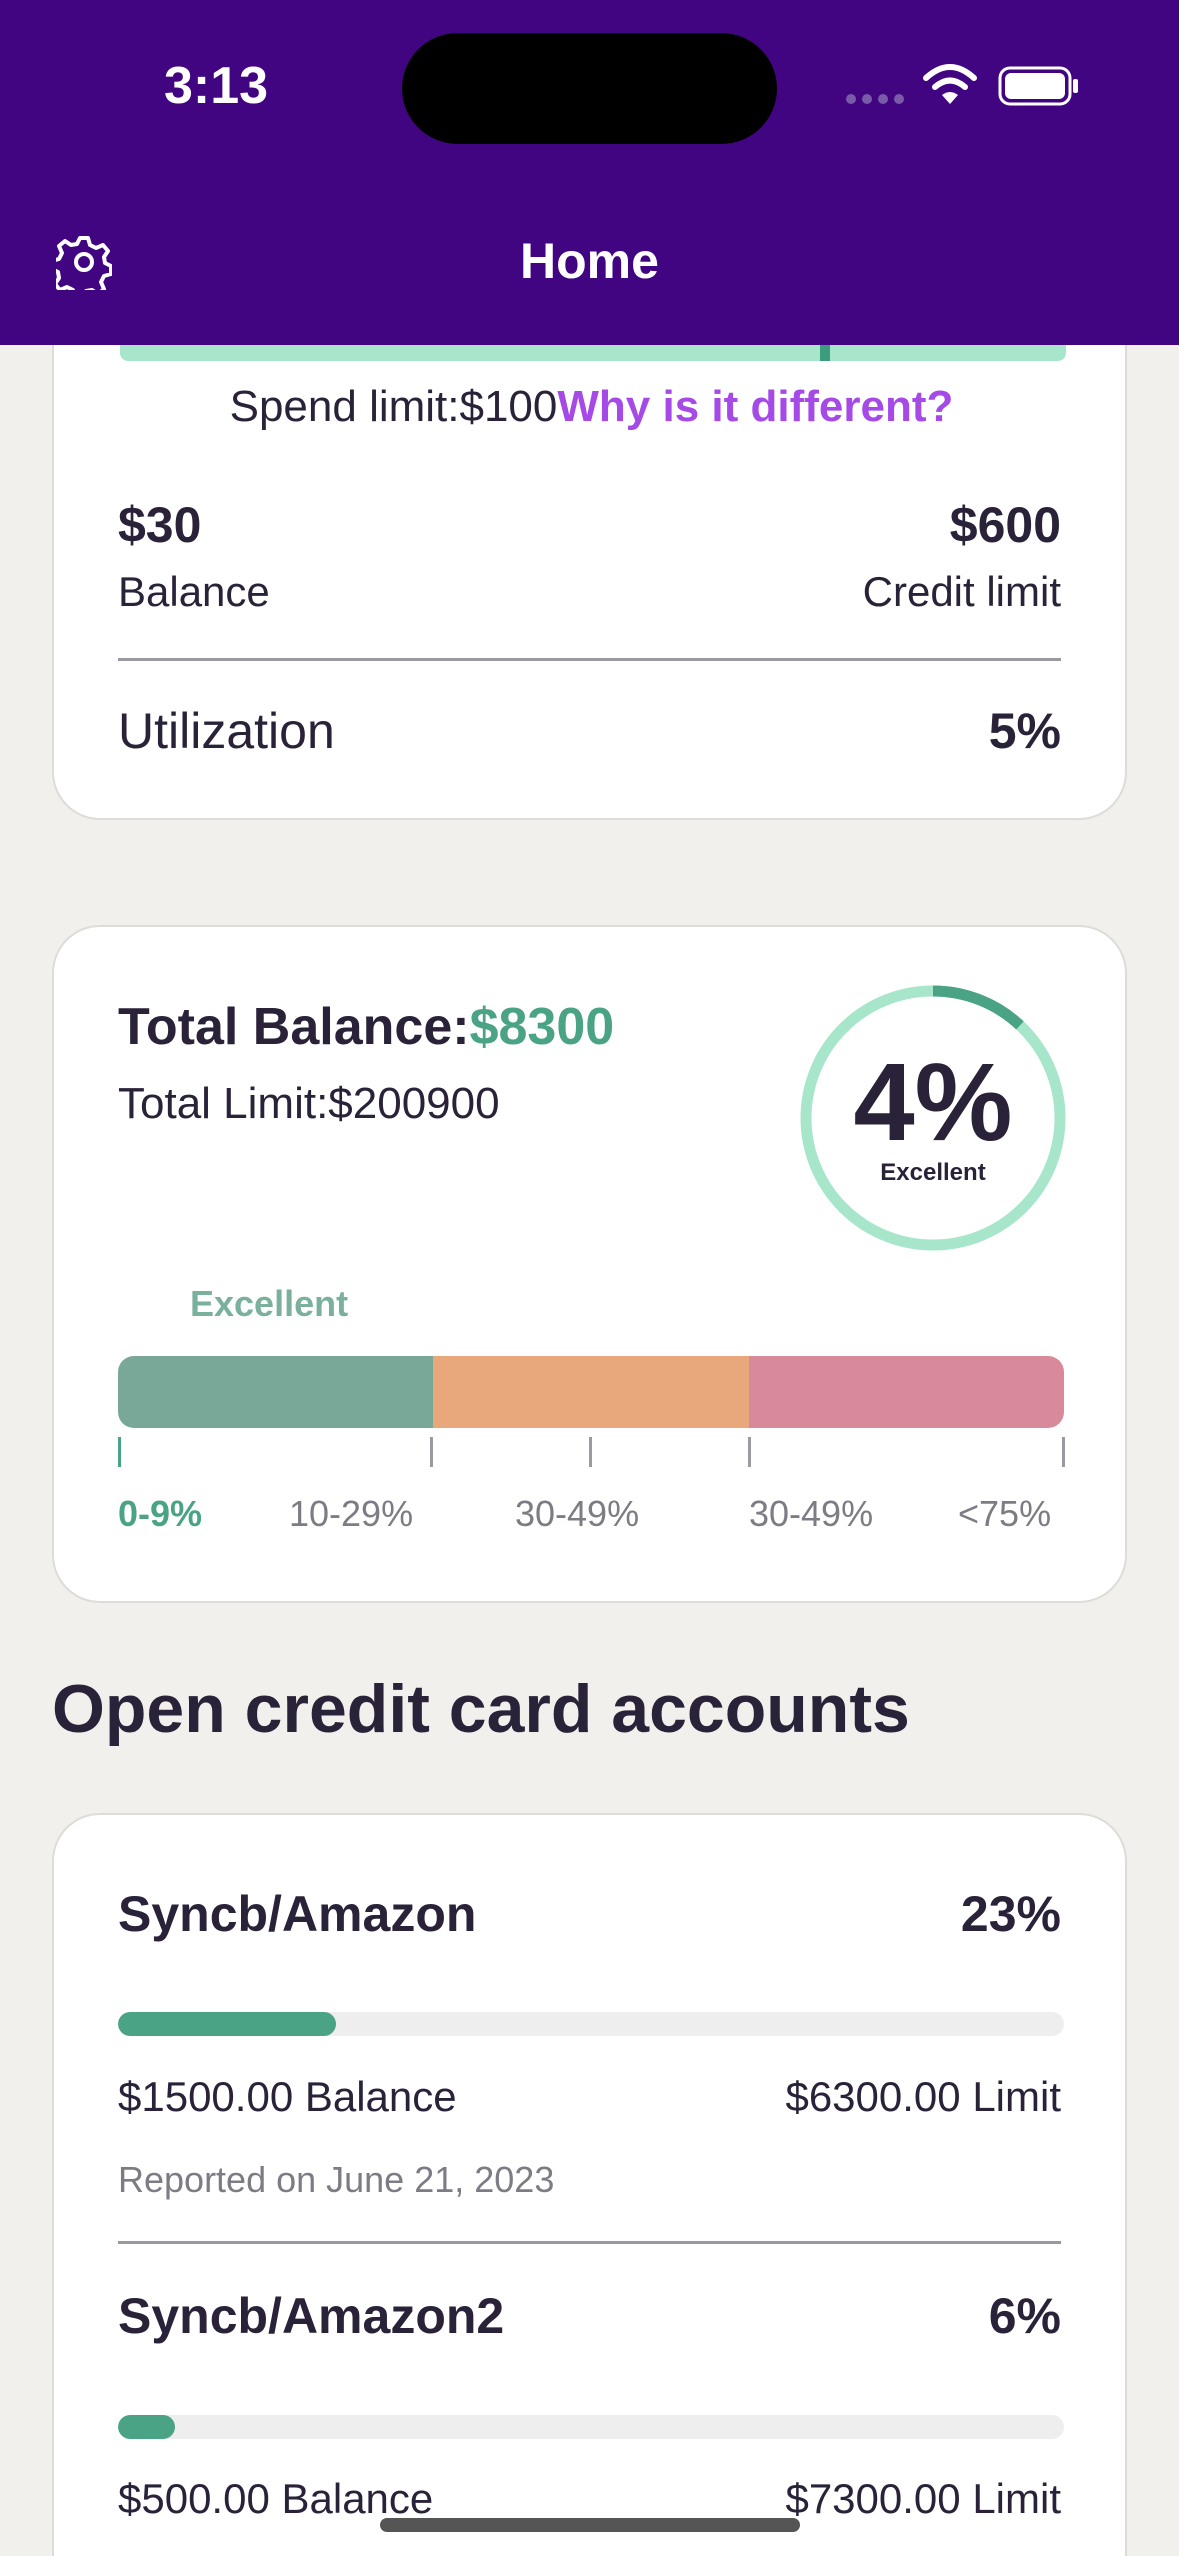 The height and width of the screenshot is (2556, 1179). What do you see at coordinates (351, 1513) in the screenshot?
I see `range-label: 10-29%` at bounding box center [351, 1513].